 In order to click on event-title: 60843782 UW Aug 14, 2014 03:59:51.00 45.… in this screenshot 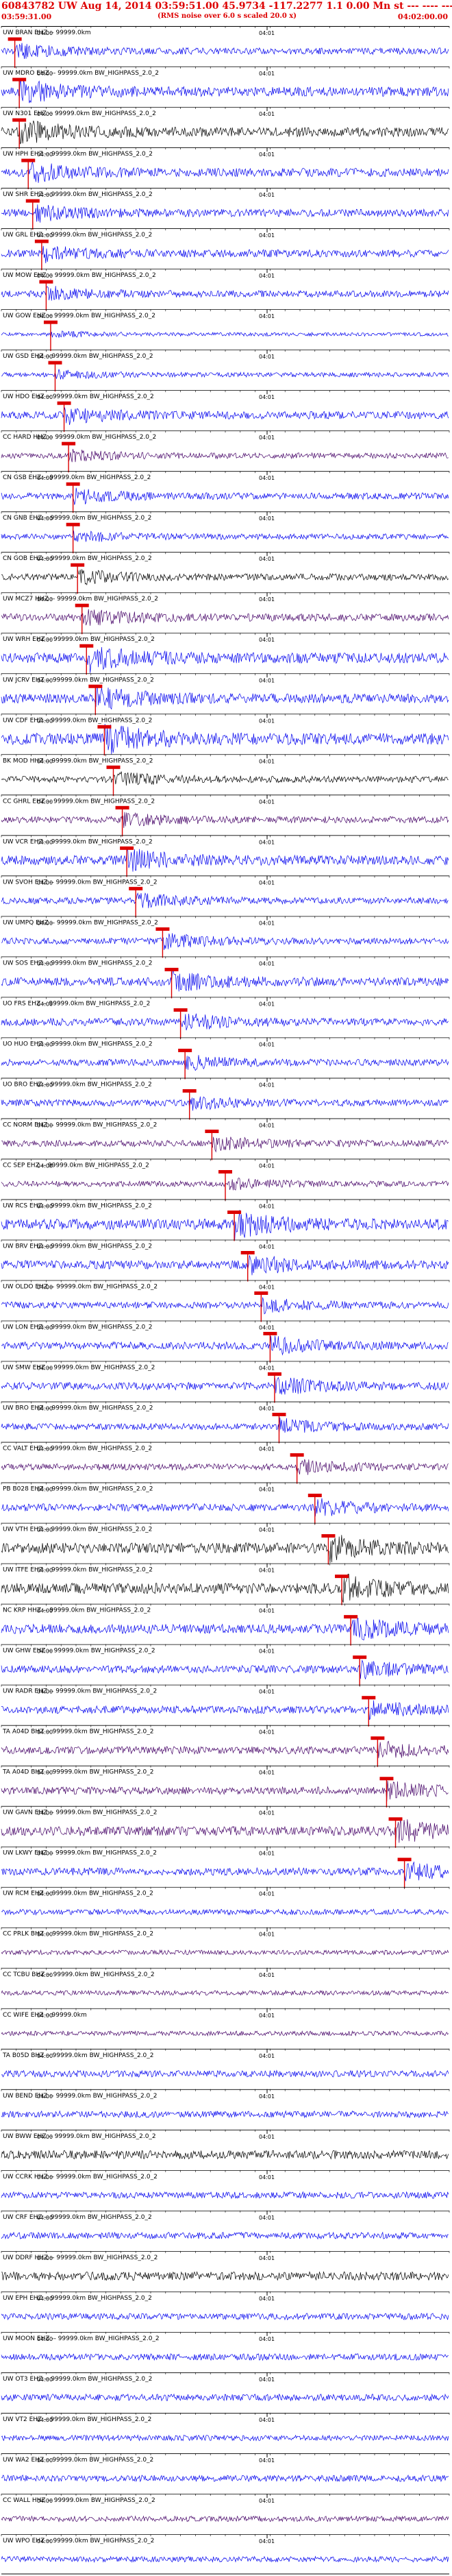, I will do `click(226, 6)`.